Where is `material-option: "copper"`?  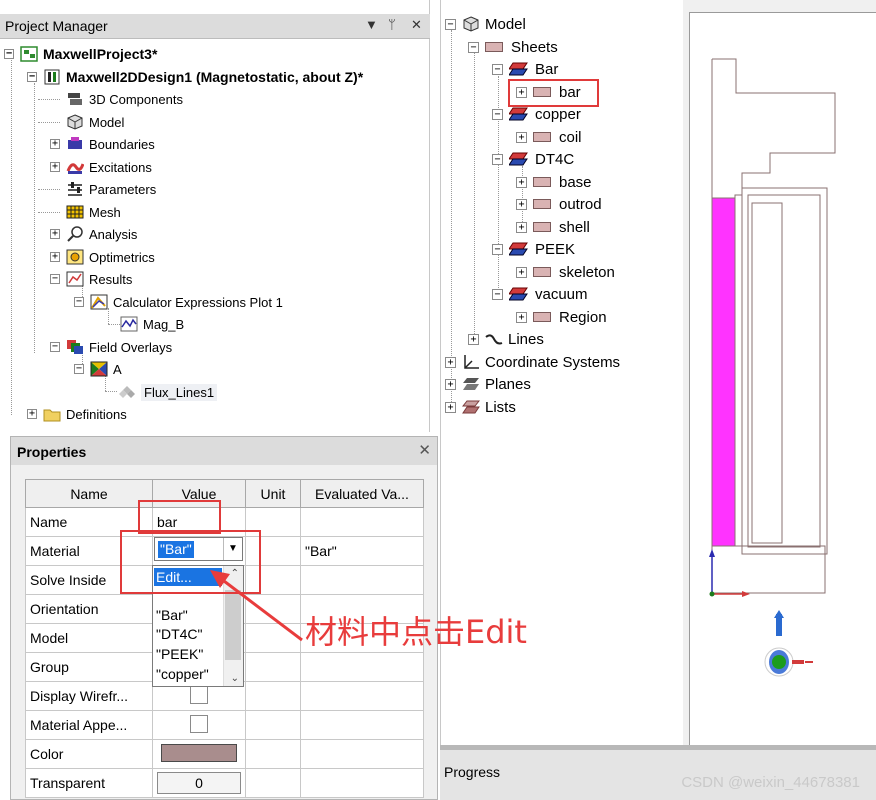 material-option: "copper" is located at coordinates (182, 674).